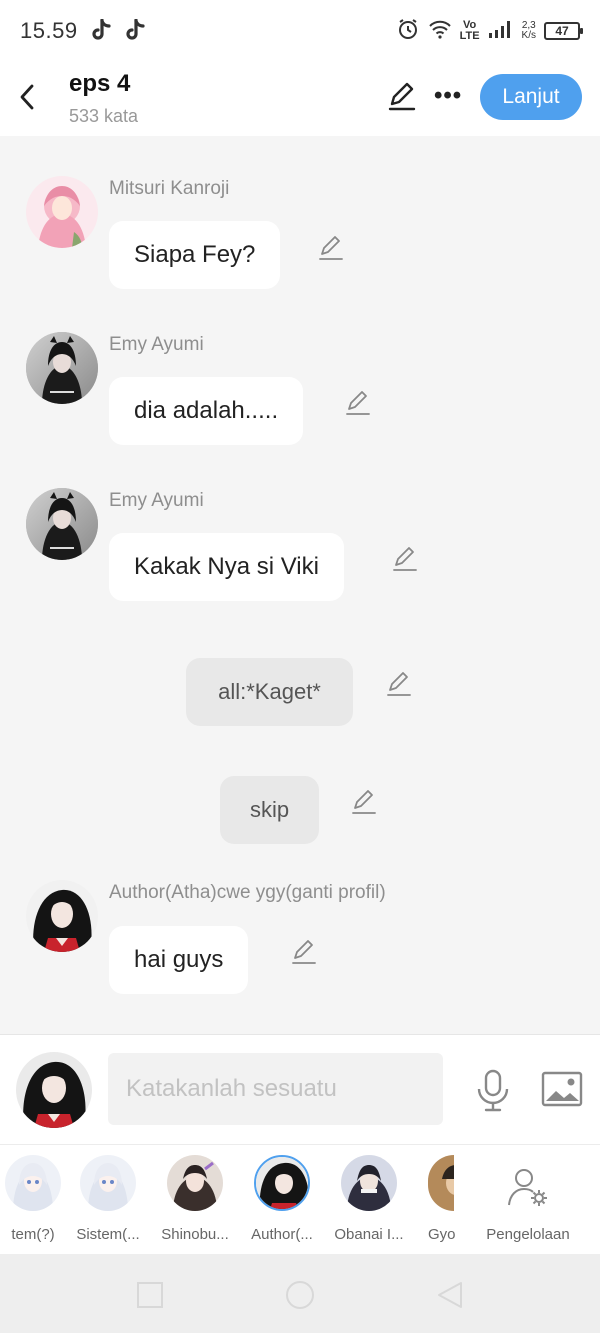 Image resolution: width=600 pixels, height=1333 pixels. Describe the element at coordinates (62, 212) in the screenshot. I see `avatar-mitsuri` at that location.